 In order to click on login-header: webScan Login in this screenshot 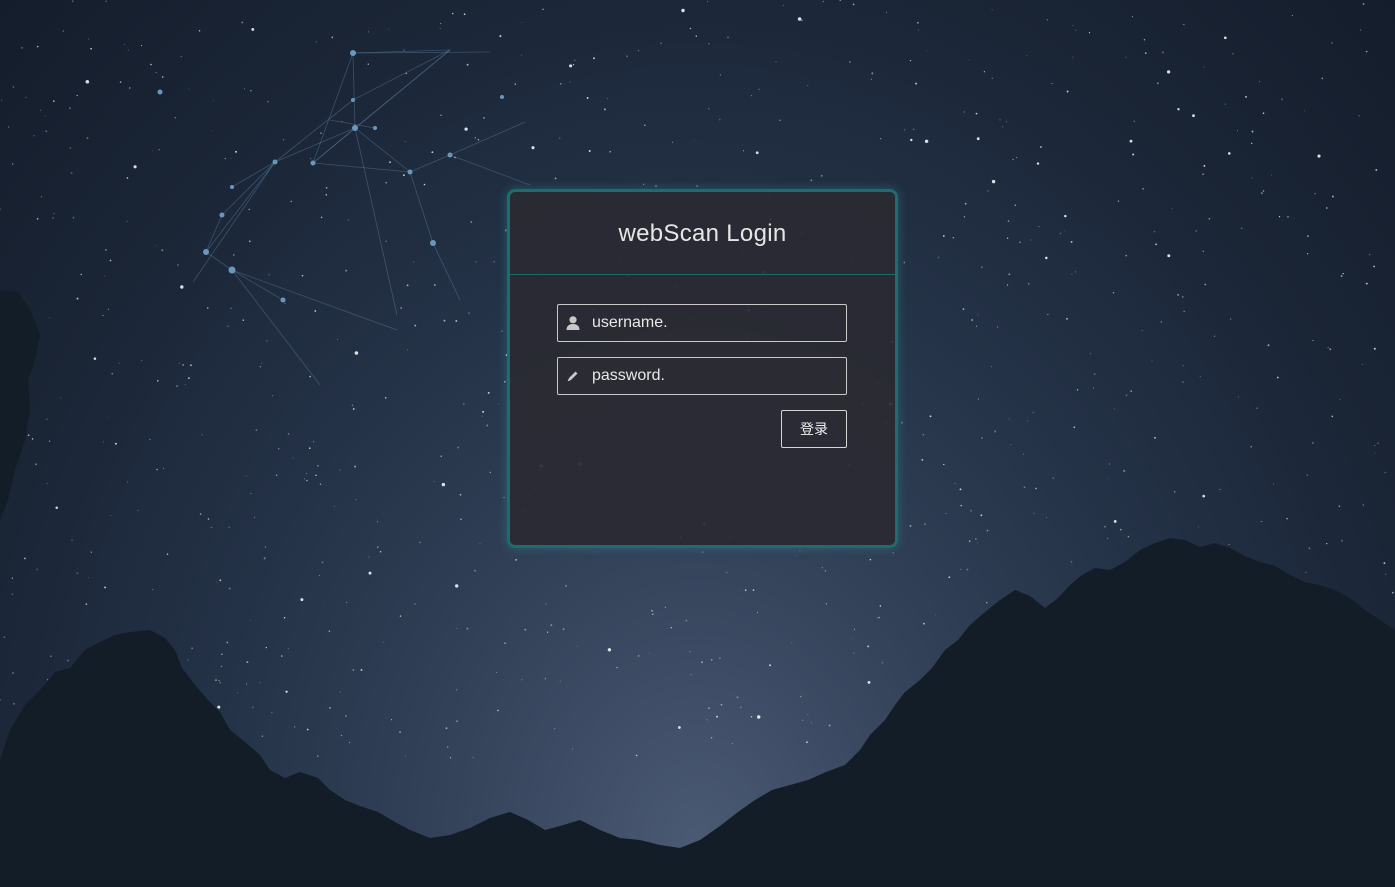, I will do `click(702, 233)`.